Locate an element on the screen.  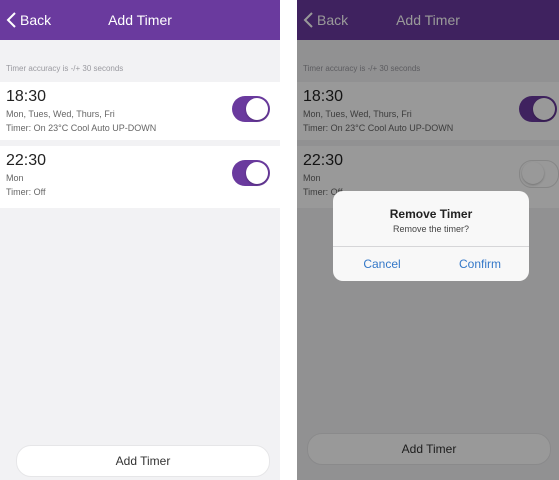
page-title: Add Timer is located at coordinates (140, 20).